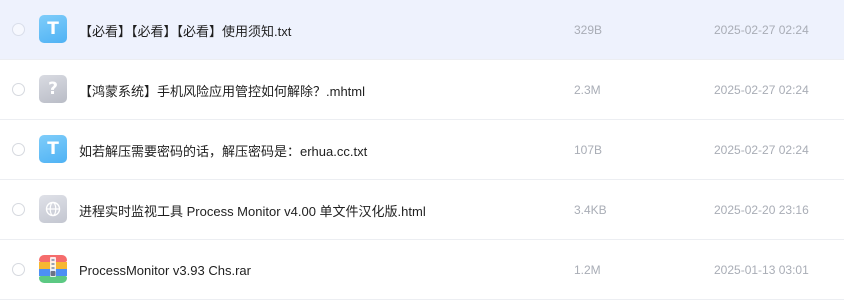  What do you see at coordinates (588, 150) in the screenshot?
I see `file-size: 107B` at bounding box center [588, 150].